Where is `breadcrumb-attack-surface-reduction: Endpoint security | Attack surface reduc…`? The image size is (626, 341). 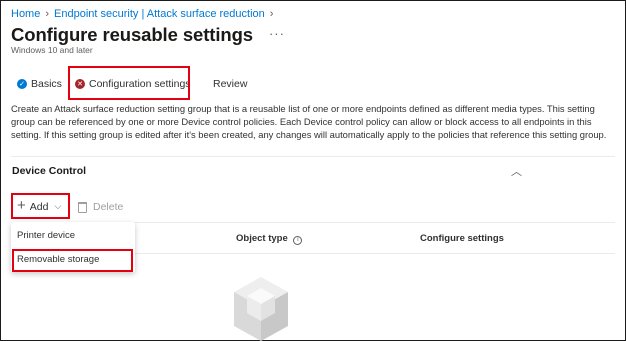 breadcrumb-attack-surface-reduction: Endpoint security | Attack surface reduc… is located at coordinates (159, 14).